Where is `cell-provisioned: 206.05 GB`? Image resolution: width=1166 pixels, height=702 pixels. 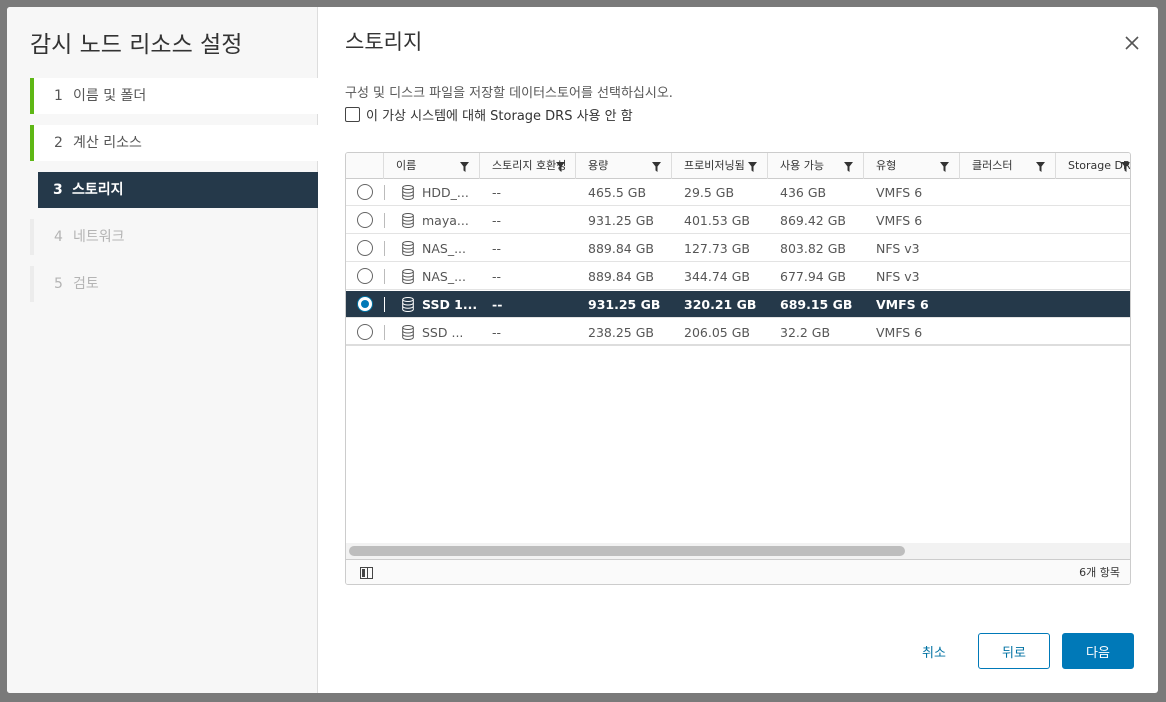 cell-provisioned: 206.05 GB is located at coordinates (717, 332).